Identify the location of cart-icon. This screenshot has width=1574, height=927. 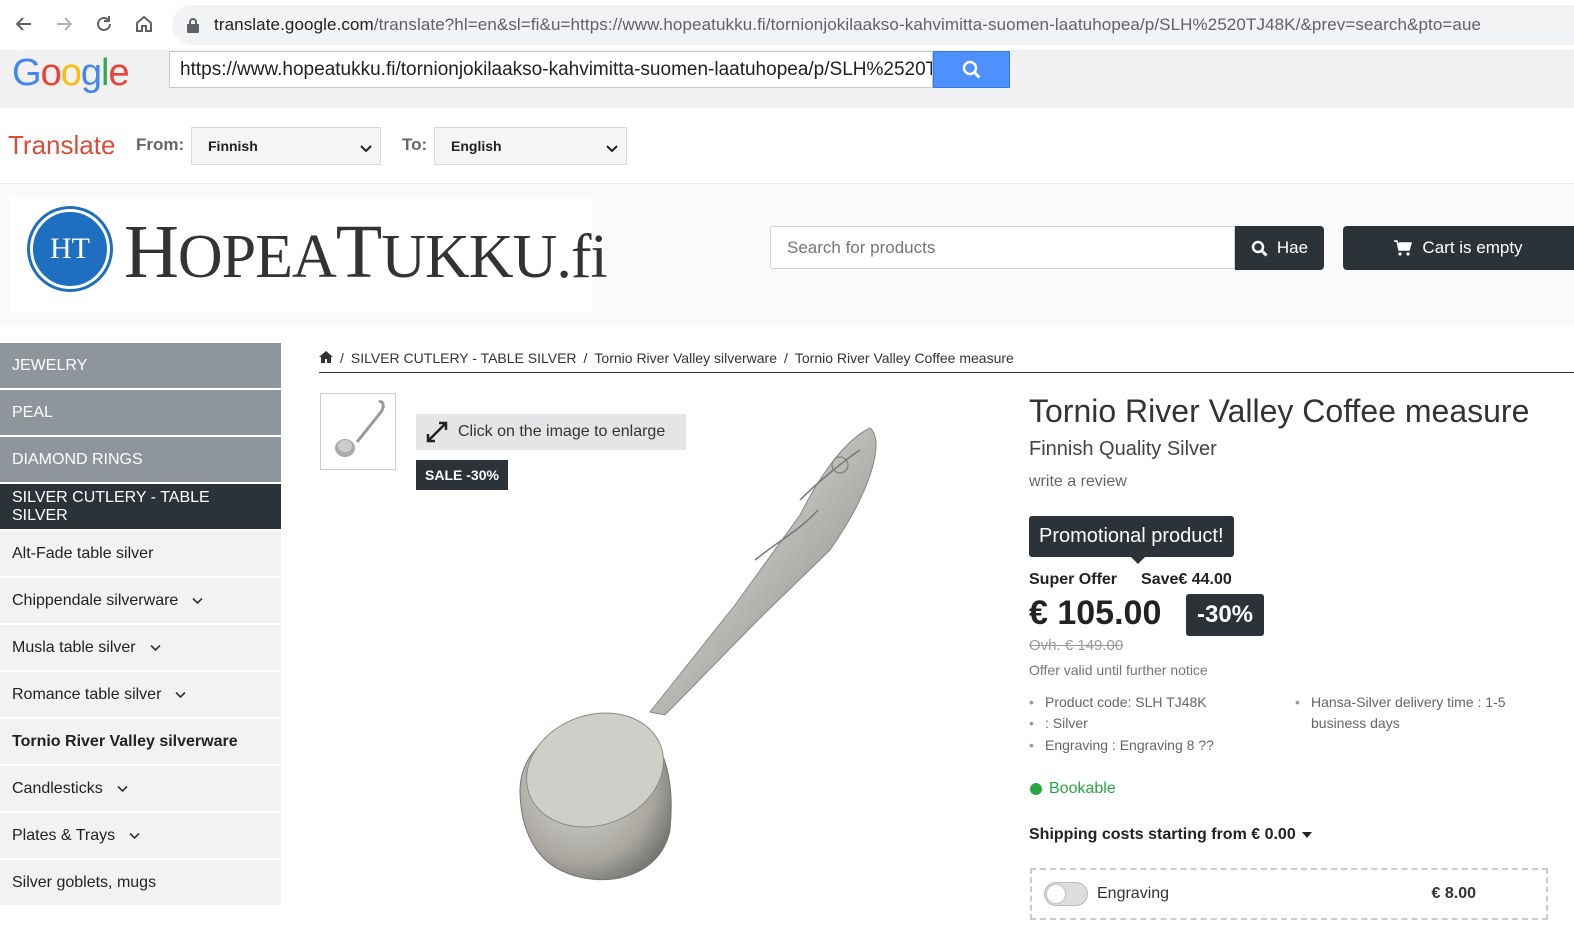
(1403, 248).